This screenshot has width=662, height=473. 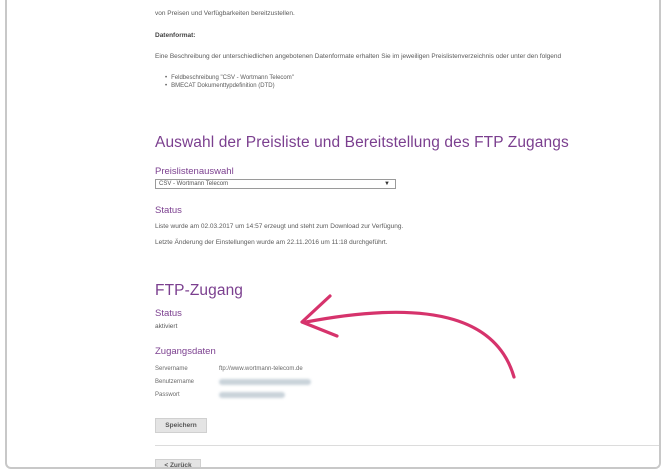 What do you see at coordinates (408, 336) in the screenshot?
I see `annotation-arrow-icon` at bounding box center [408, 336].